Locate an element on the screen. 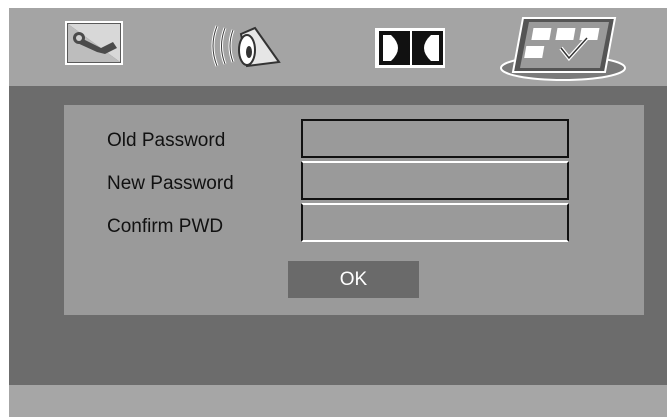 The width and height of the screenshot is (667, 417). tab-audio-setup is located at coordinates (248, 47).